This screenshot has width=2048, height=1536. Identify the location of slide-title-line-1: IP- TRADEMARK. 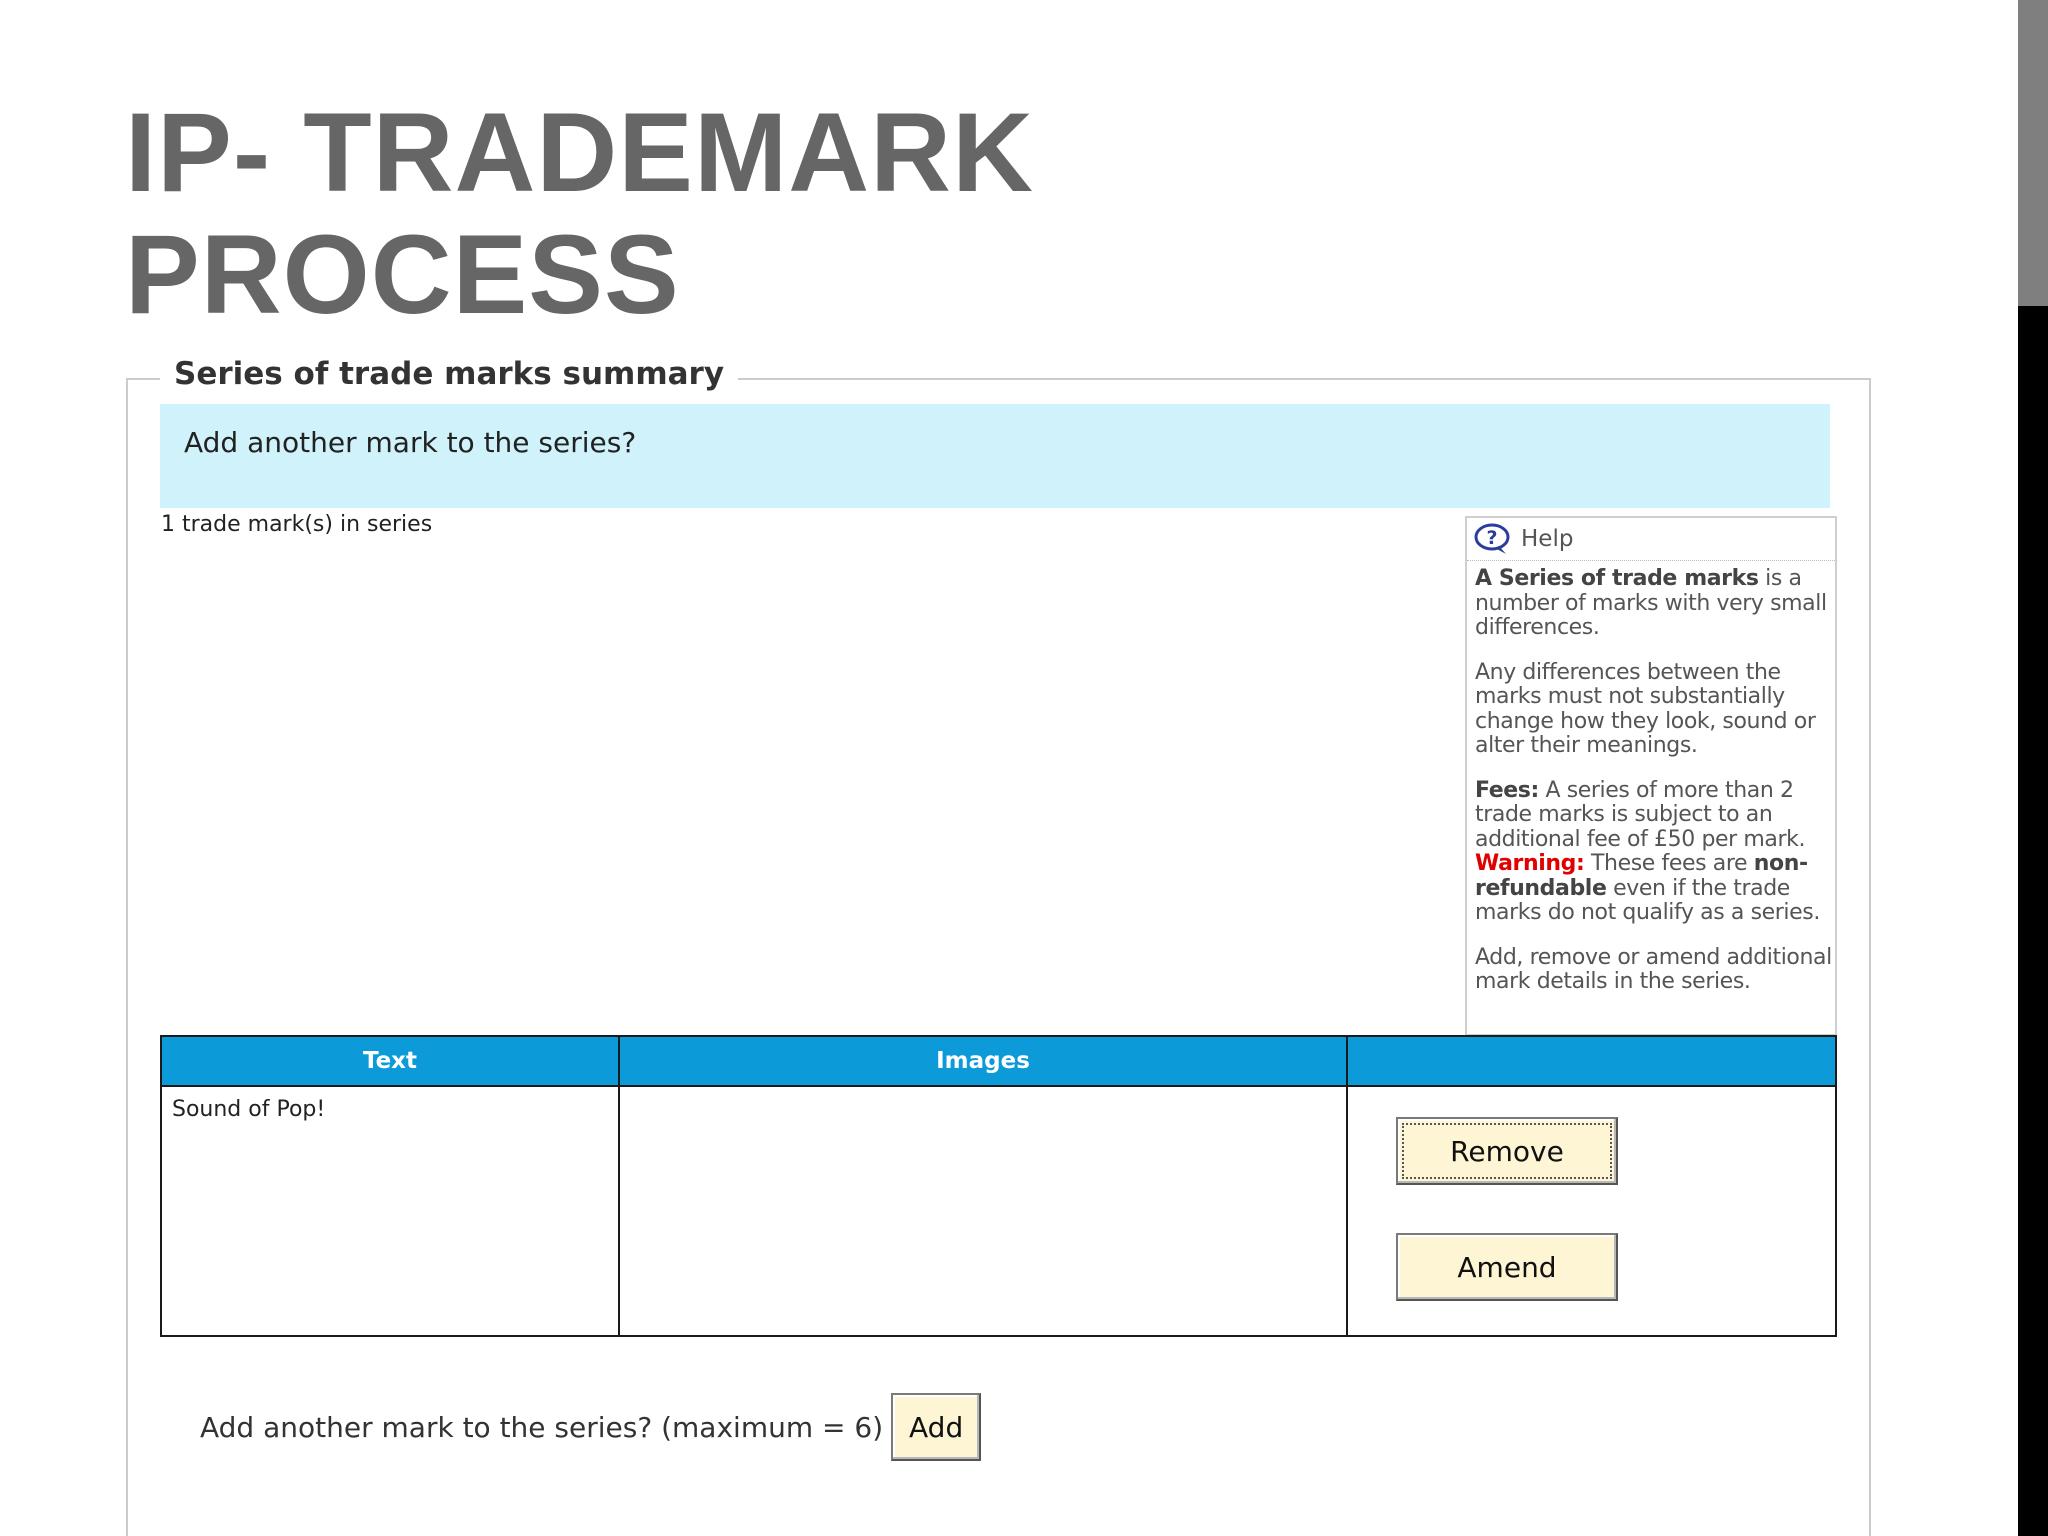
(579, 152).